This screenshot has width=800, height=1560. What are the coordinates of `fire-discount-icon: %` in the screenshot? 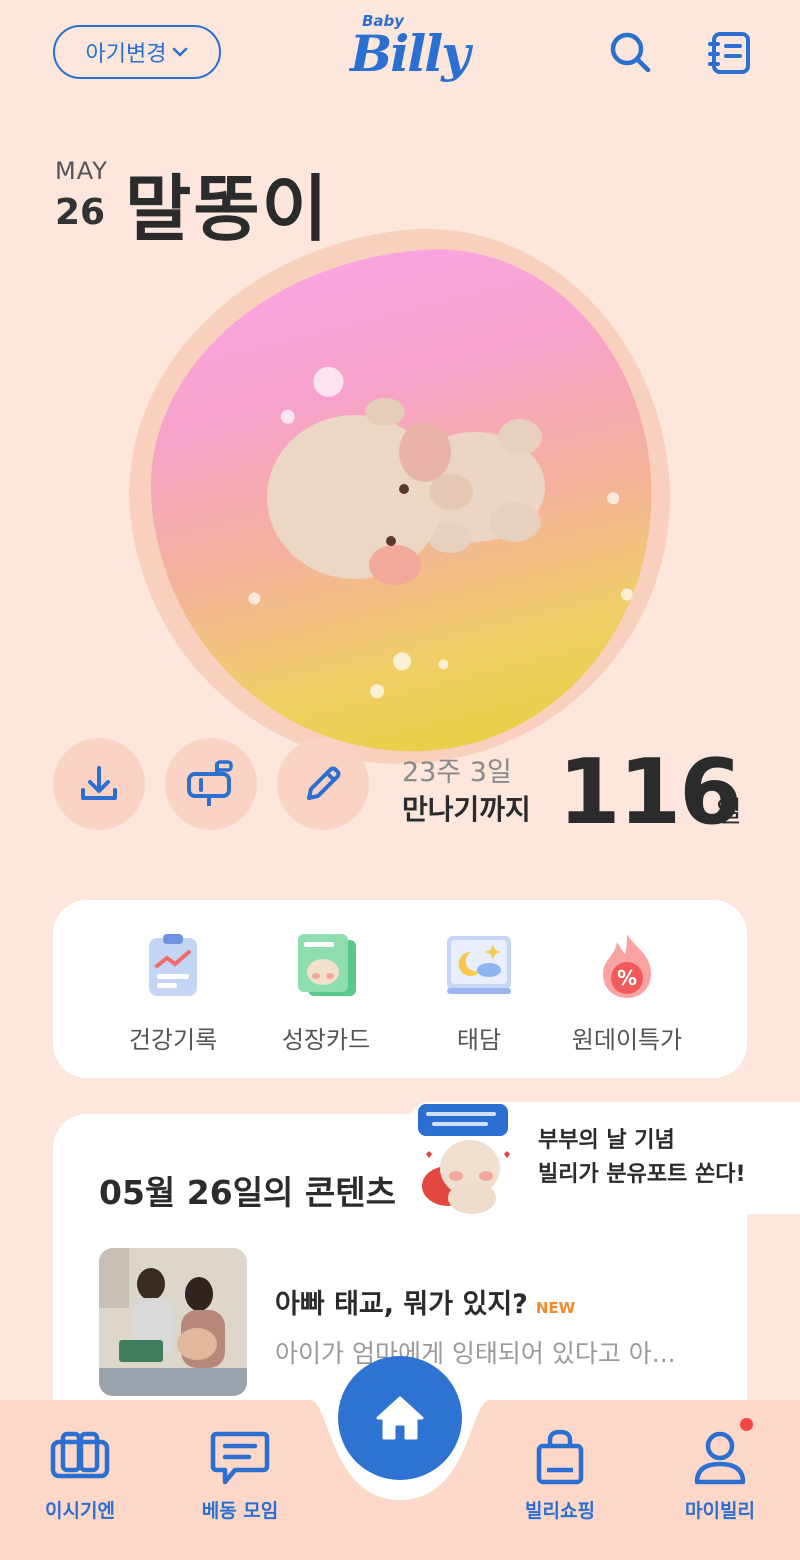 It's located at (627, 966).